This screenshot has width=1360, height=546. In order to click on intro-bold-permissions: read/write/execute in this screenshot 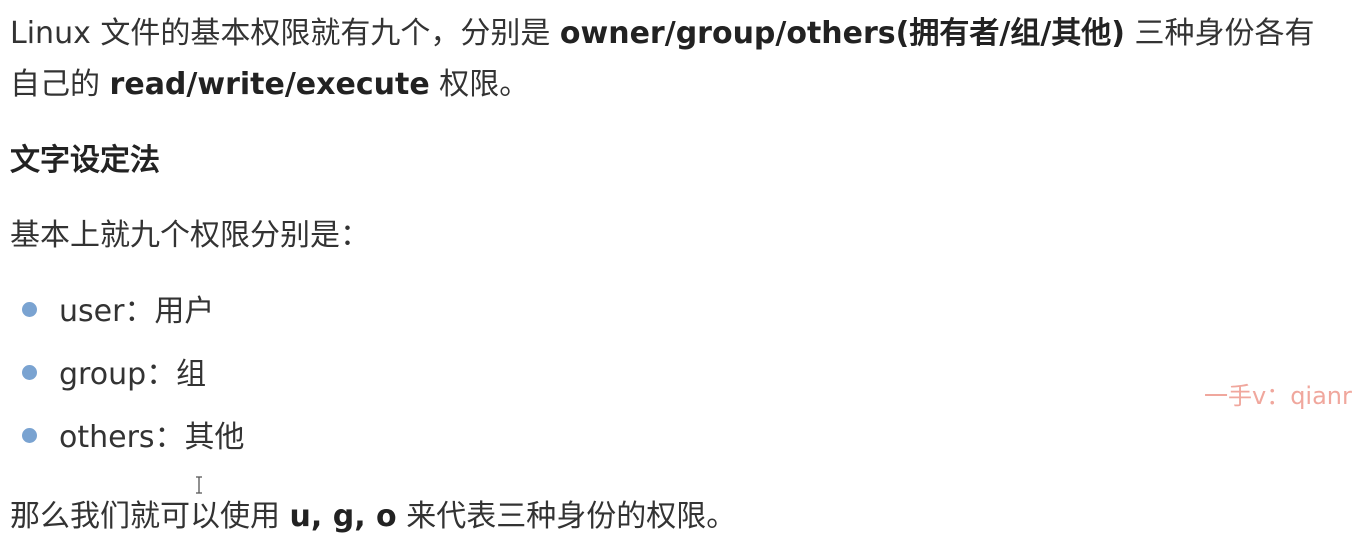, I will do `click(269, 84)`.